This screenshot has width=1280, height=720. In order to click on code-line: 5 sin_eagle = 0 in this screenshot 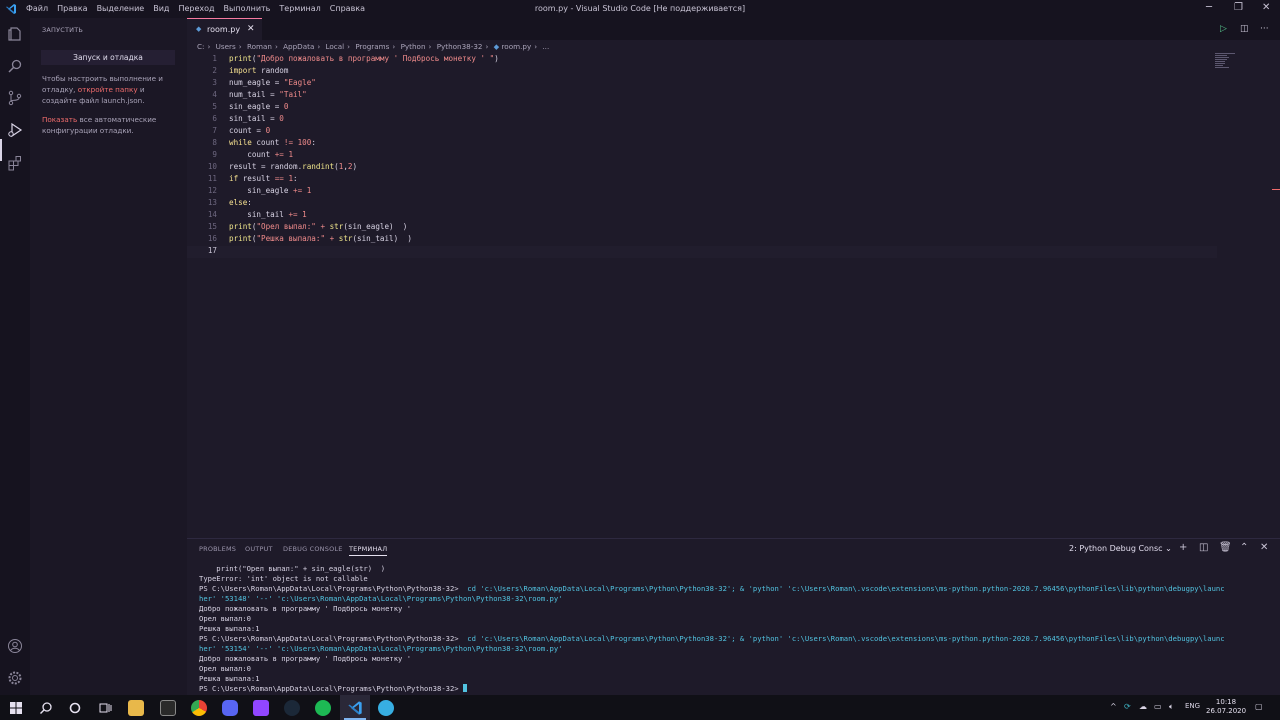, I will do `click(702, 108)`.